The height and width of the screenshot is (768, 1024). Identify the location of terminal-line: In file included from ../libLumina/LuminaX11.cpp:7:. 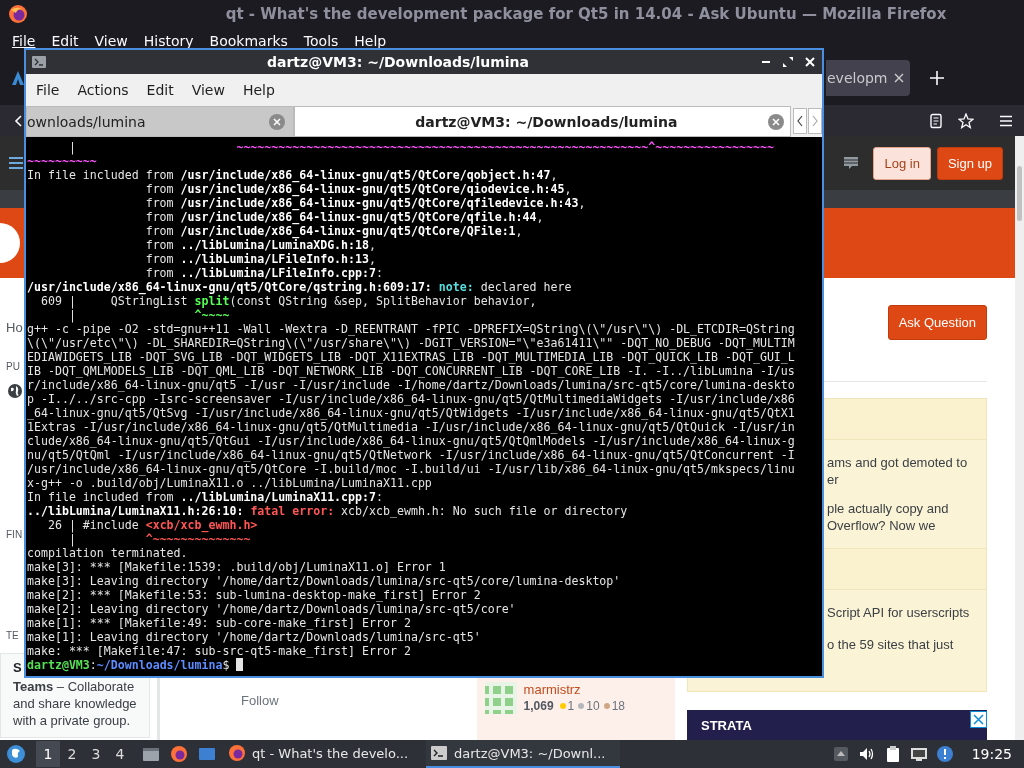
(205, 497).